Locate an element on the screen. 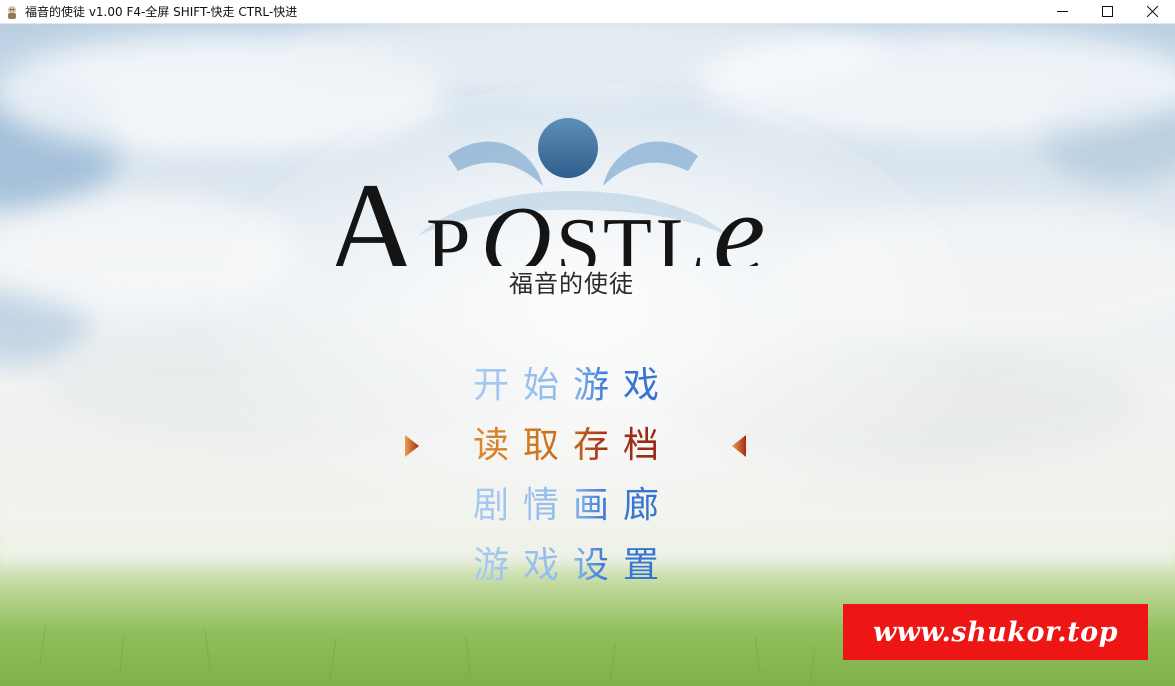 The image size is (1175, 686). svg-text: O is located at coordinates (516, 226).